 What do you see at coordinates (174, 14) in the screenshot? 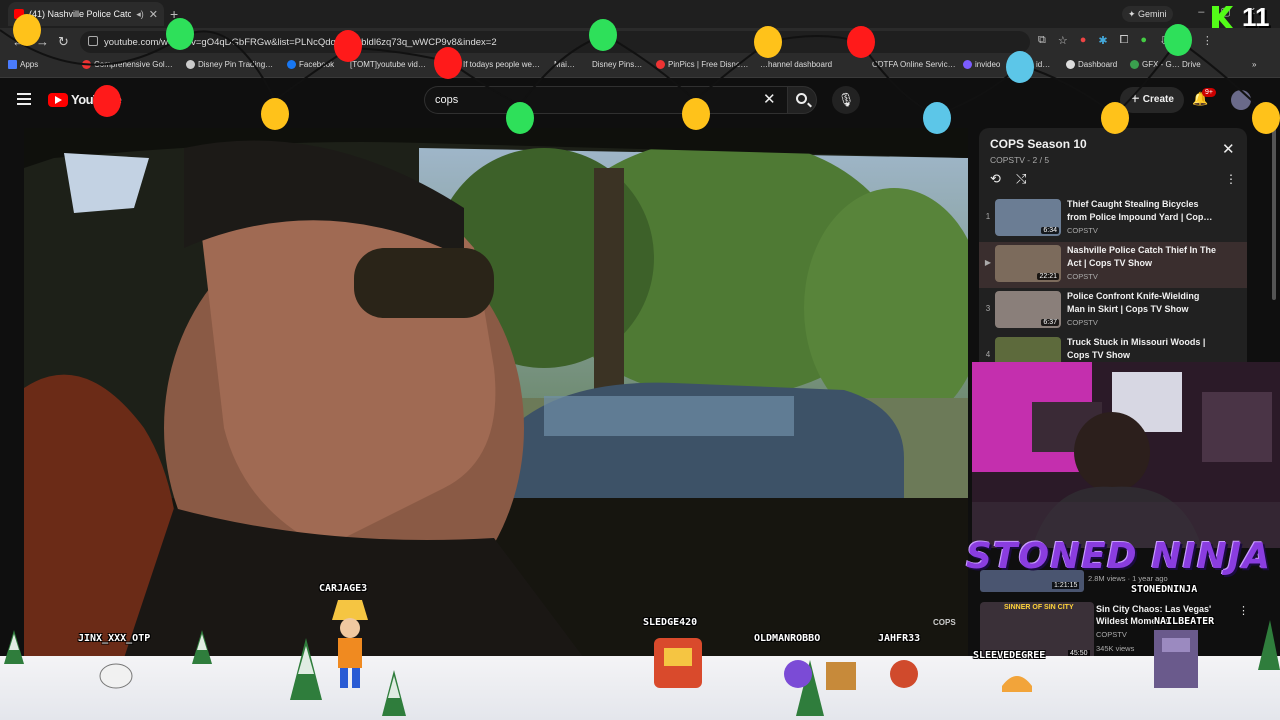
I see `new-tab-button: +` at bounding box center [174, 14].